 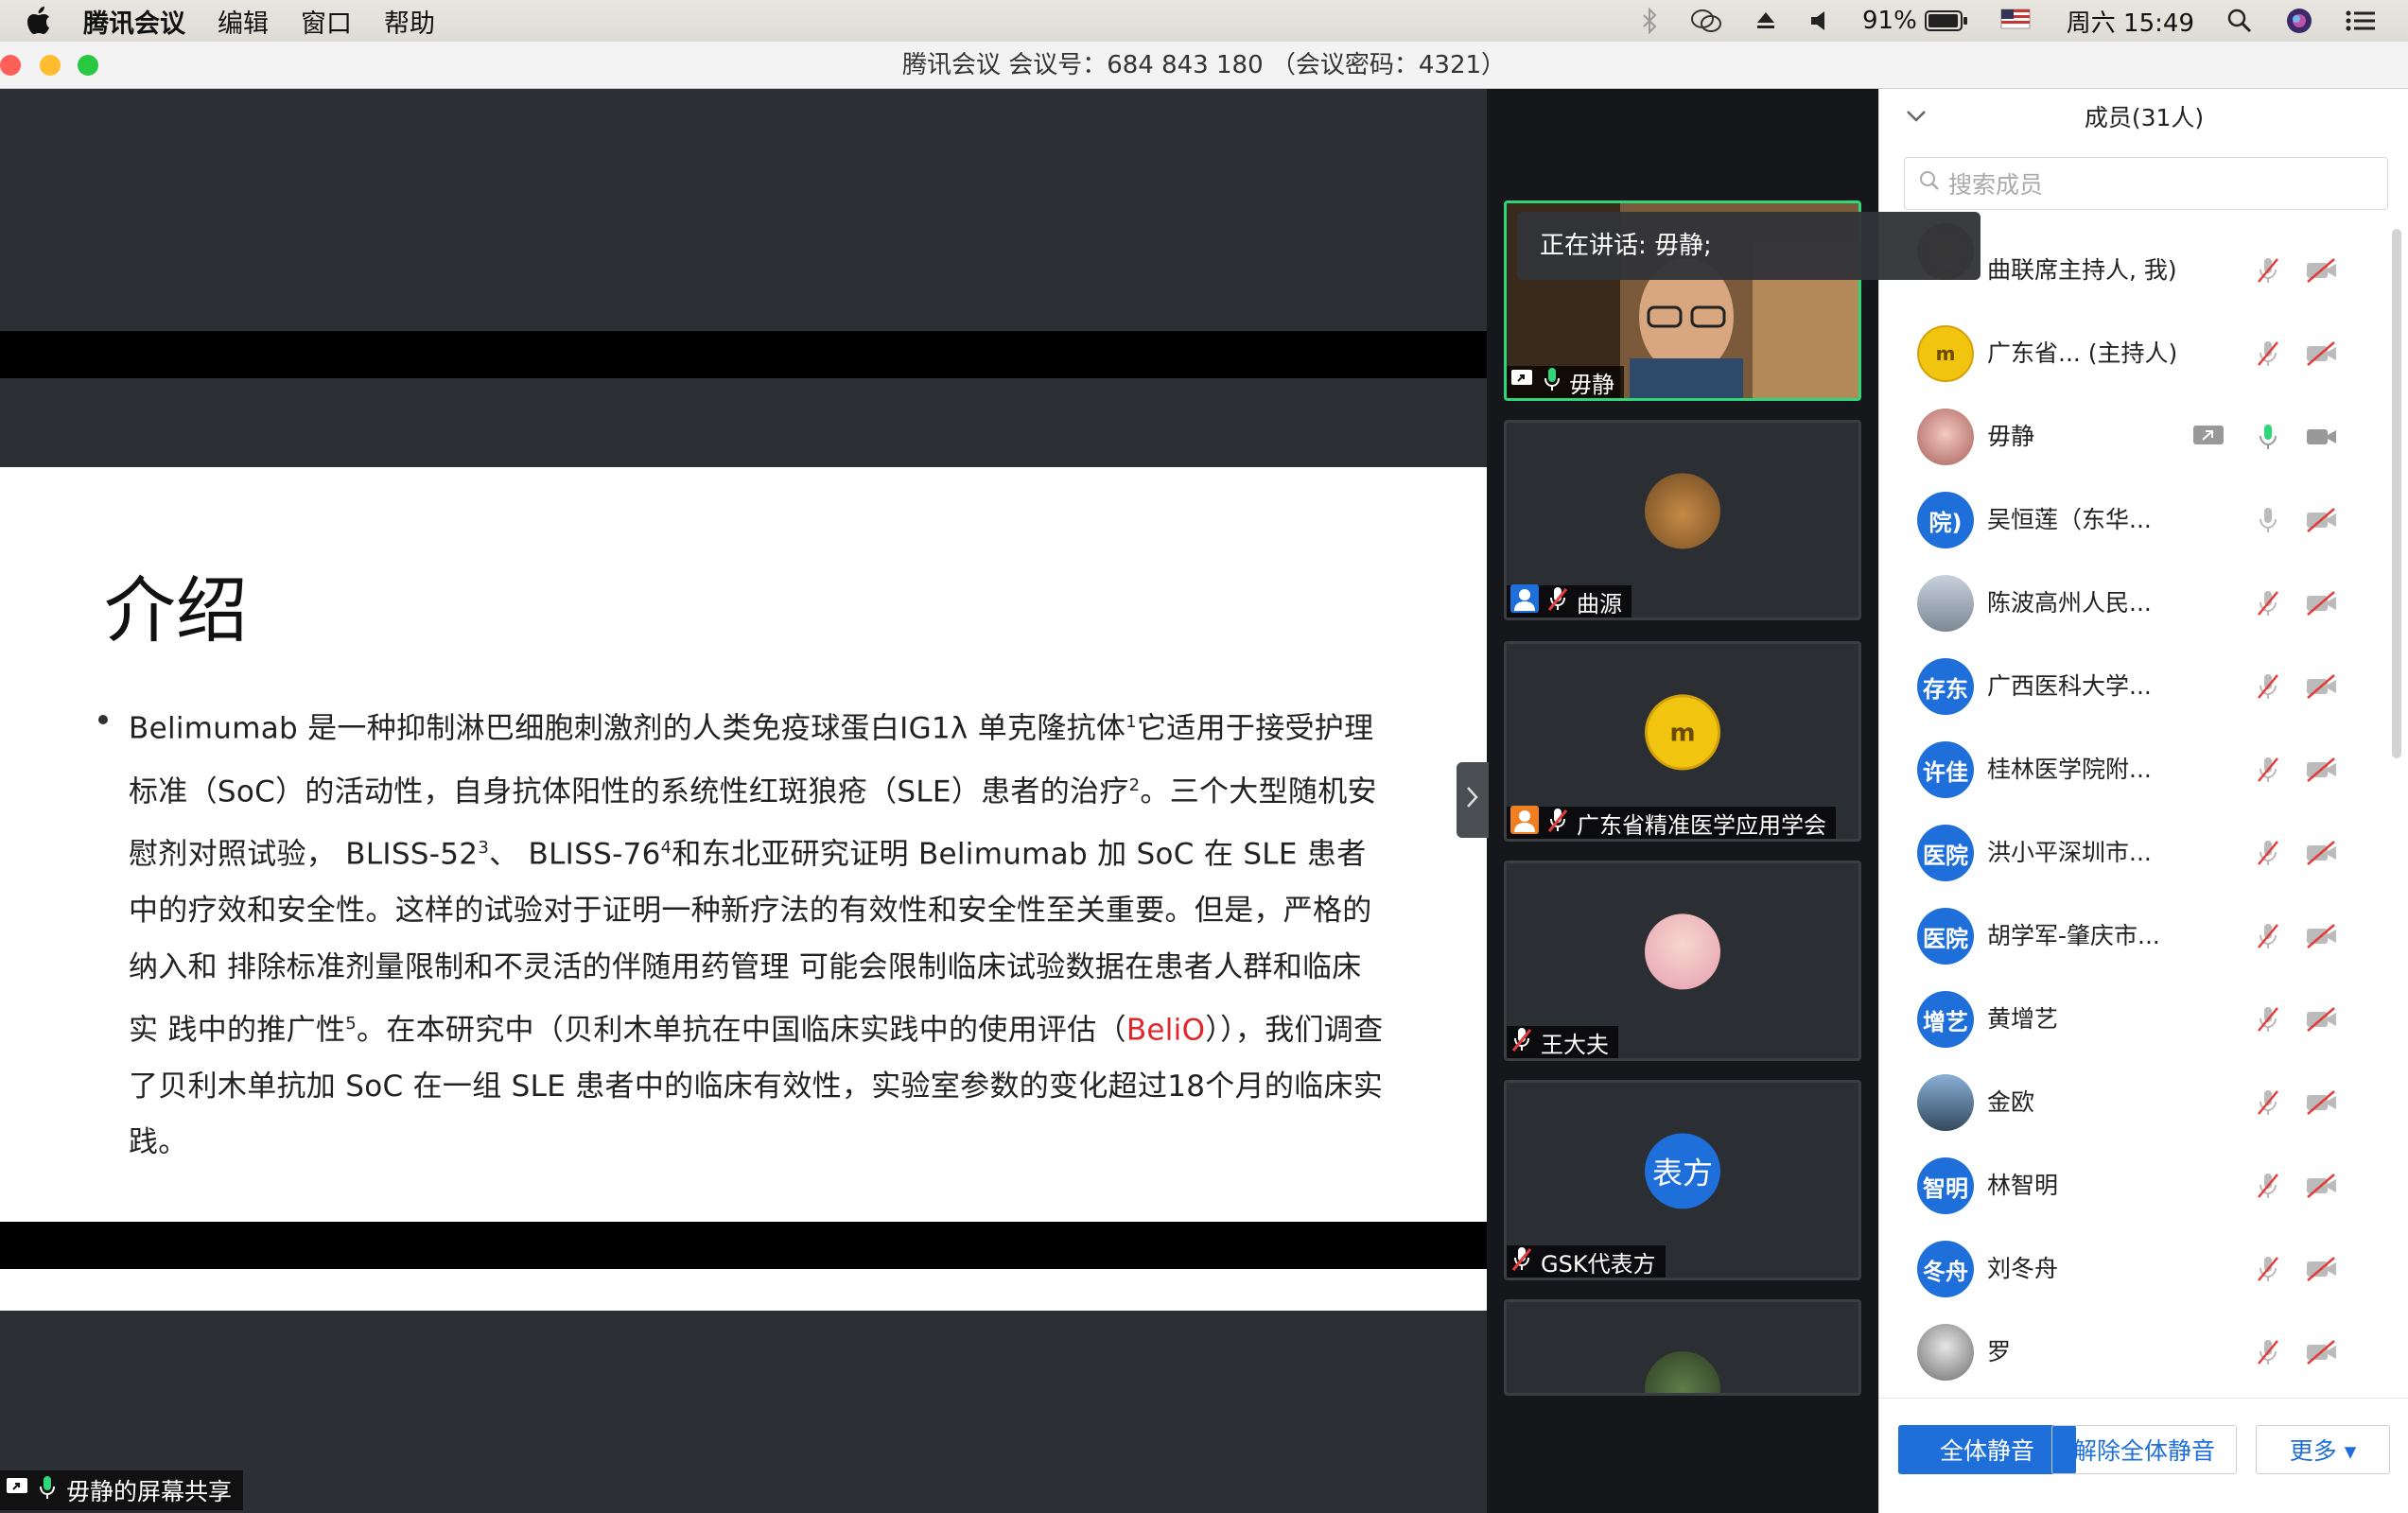 I want to click on member-list-scrollbar, so click(x=2396, y=494).